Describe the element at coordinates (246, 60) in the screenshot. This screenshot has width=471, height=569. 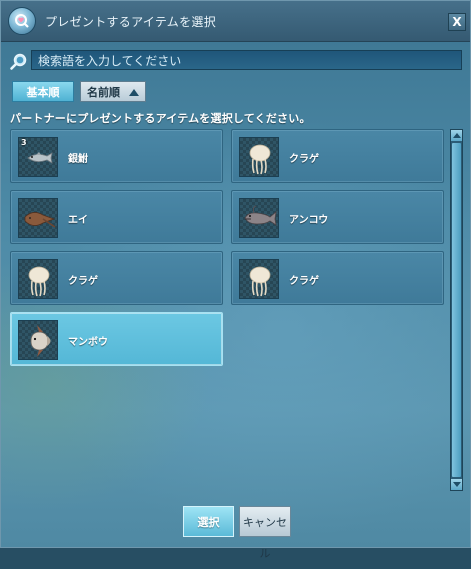
I see `search-input: 検索語を入力してください` at that location.